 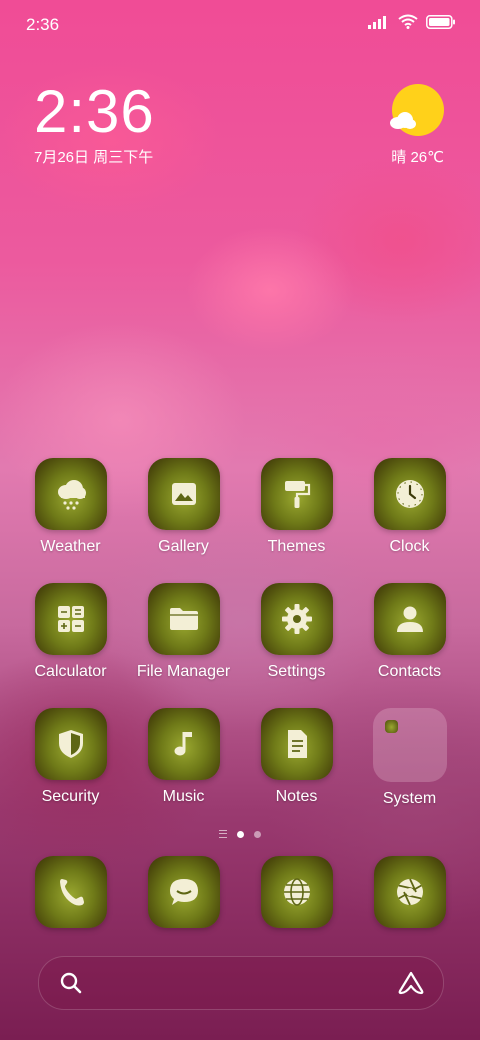 I want to click on music-icon, so click(x=183, y=744).